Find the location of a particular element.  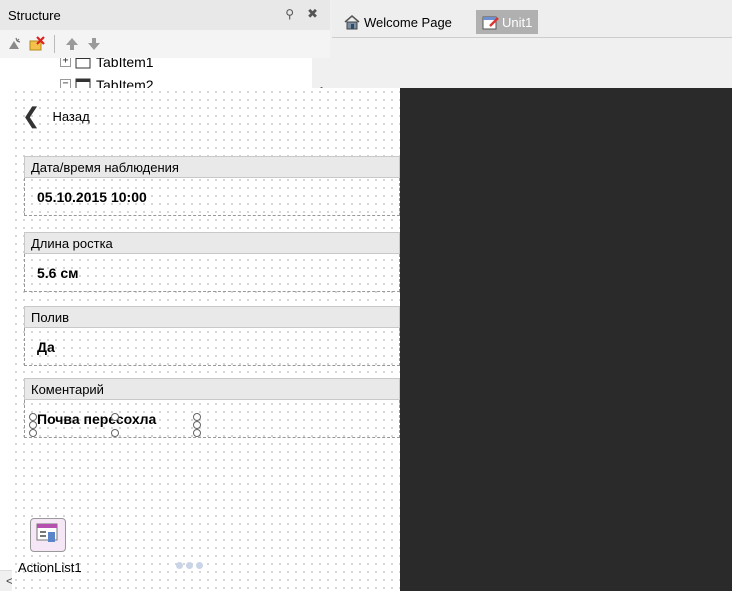

toolbar-separator is located at coordinates (54, 44).